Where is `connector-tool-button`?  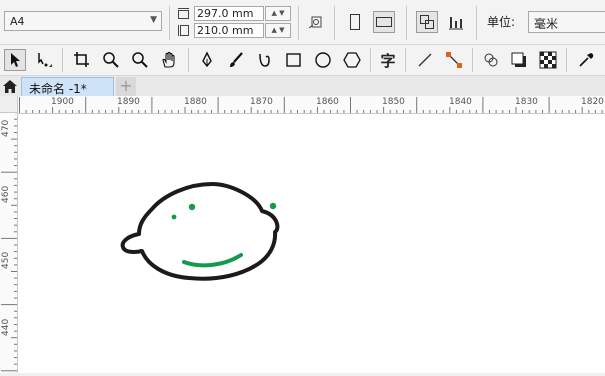 connector-tool-button is located at coordinates (454, 60).